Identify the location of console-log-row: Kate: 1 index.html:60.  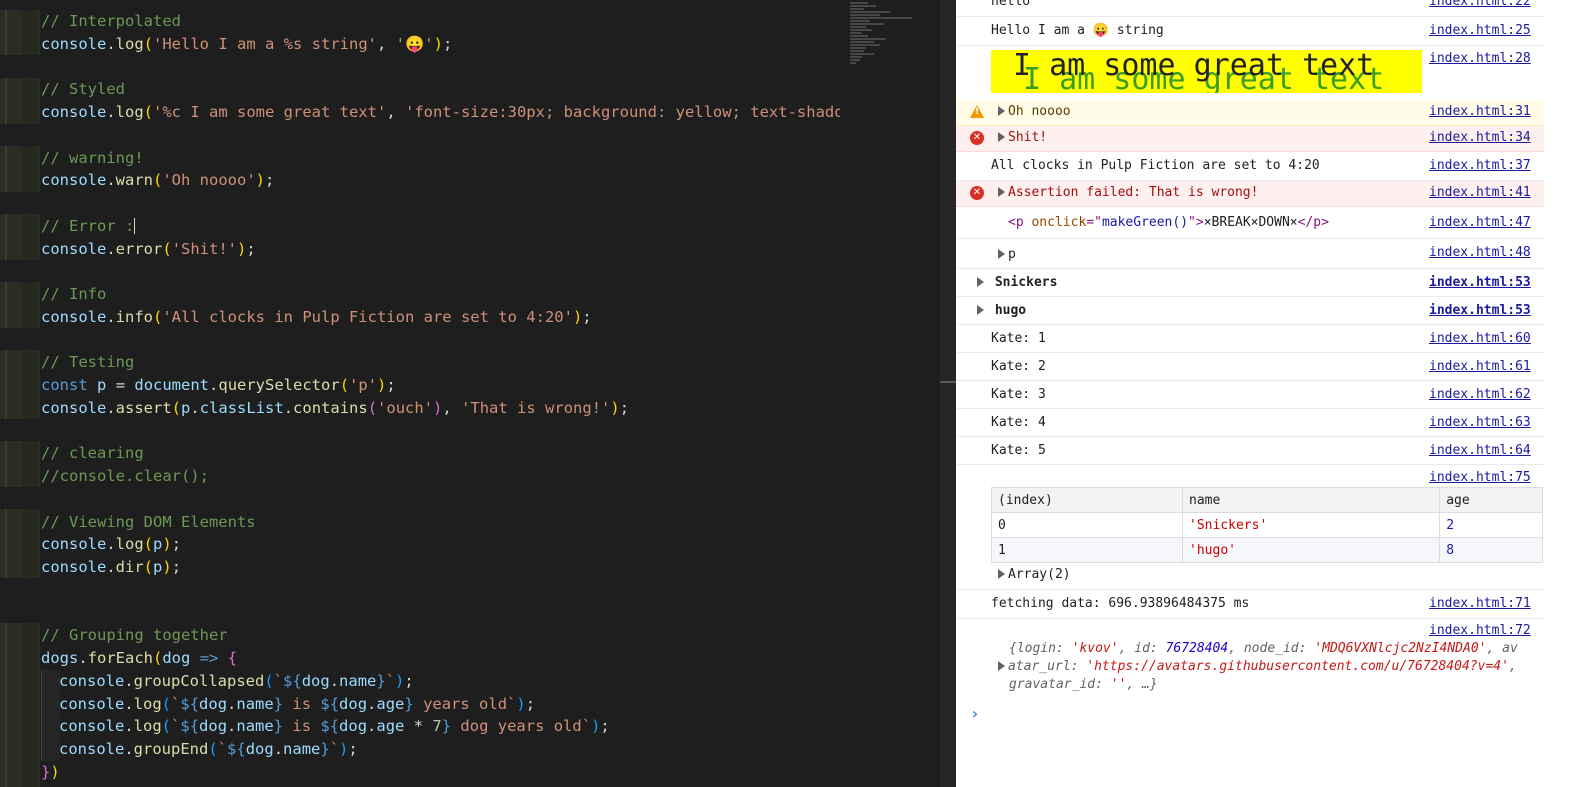
(1250, 339).